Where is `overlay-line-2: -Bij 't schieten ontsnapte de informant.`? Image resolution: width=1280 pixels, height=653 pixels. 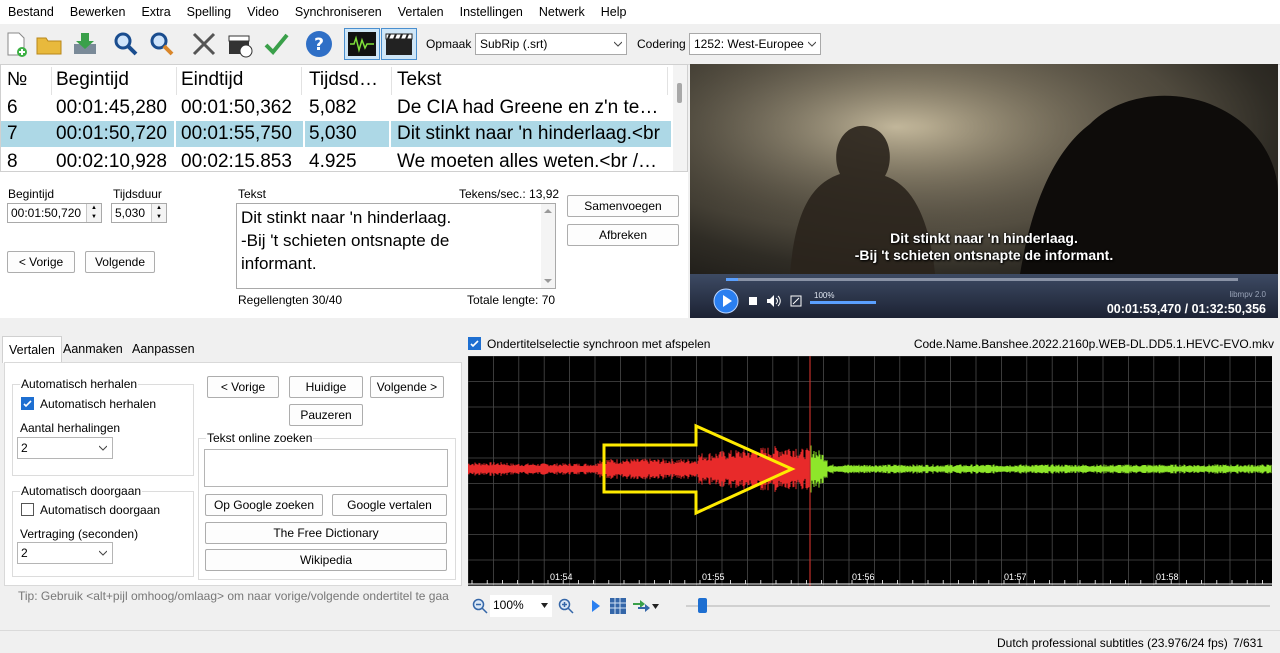 overlay-line-2: -Bij 't schieten ontsnapte de informant. is located at coordinates (984, 255).